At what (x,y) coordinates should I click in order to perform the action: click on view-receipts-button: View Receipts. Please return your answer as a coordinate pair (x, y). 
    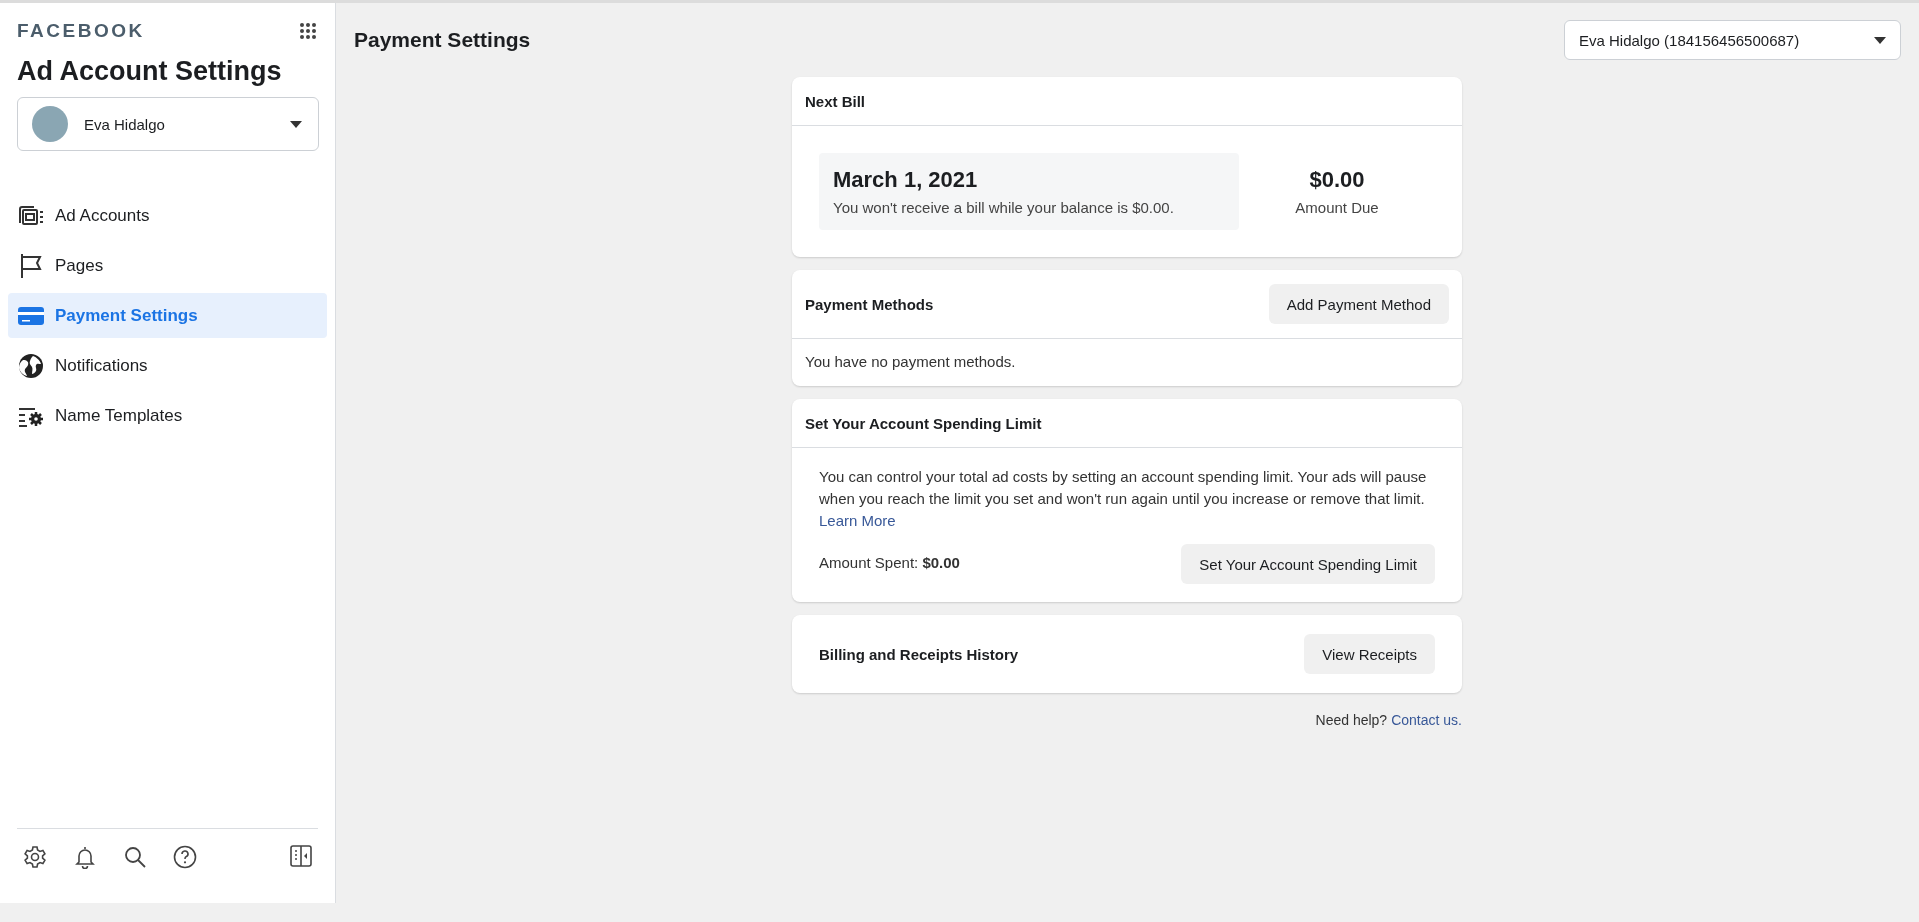
    Looking at the image, I should click on (1369, 654).